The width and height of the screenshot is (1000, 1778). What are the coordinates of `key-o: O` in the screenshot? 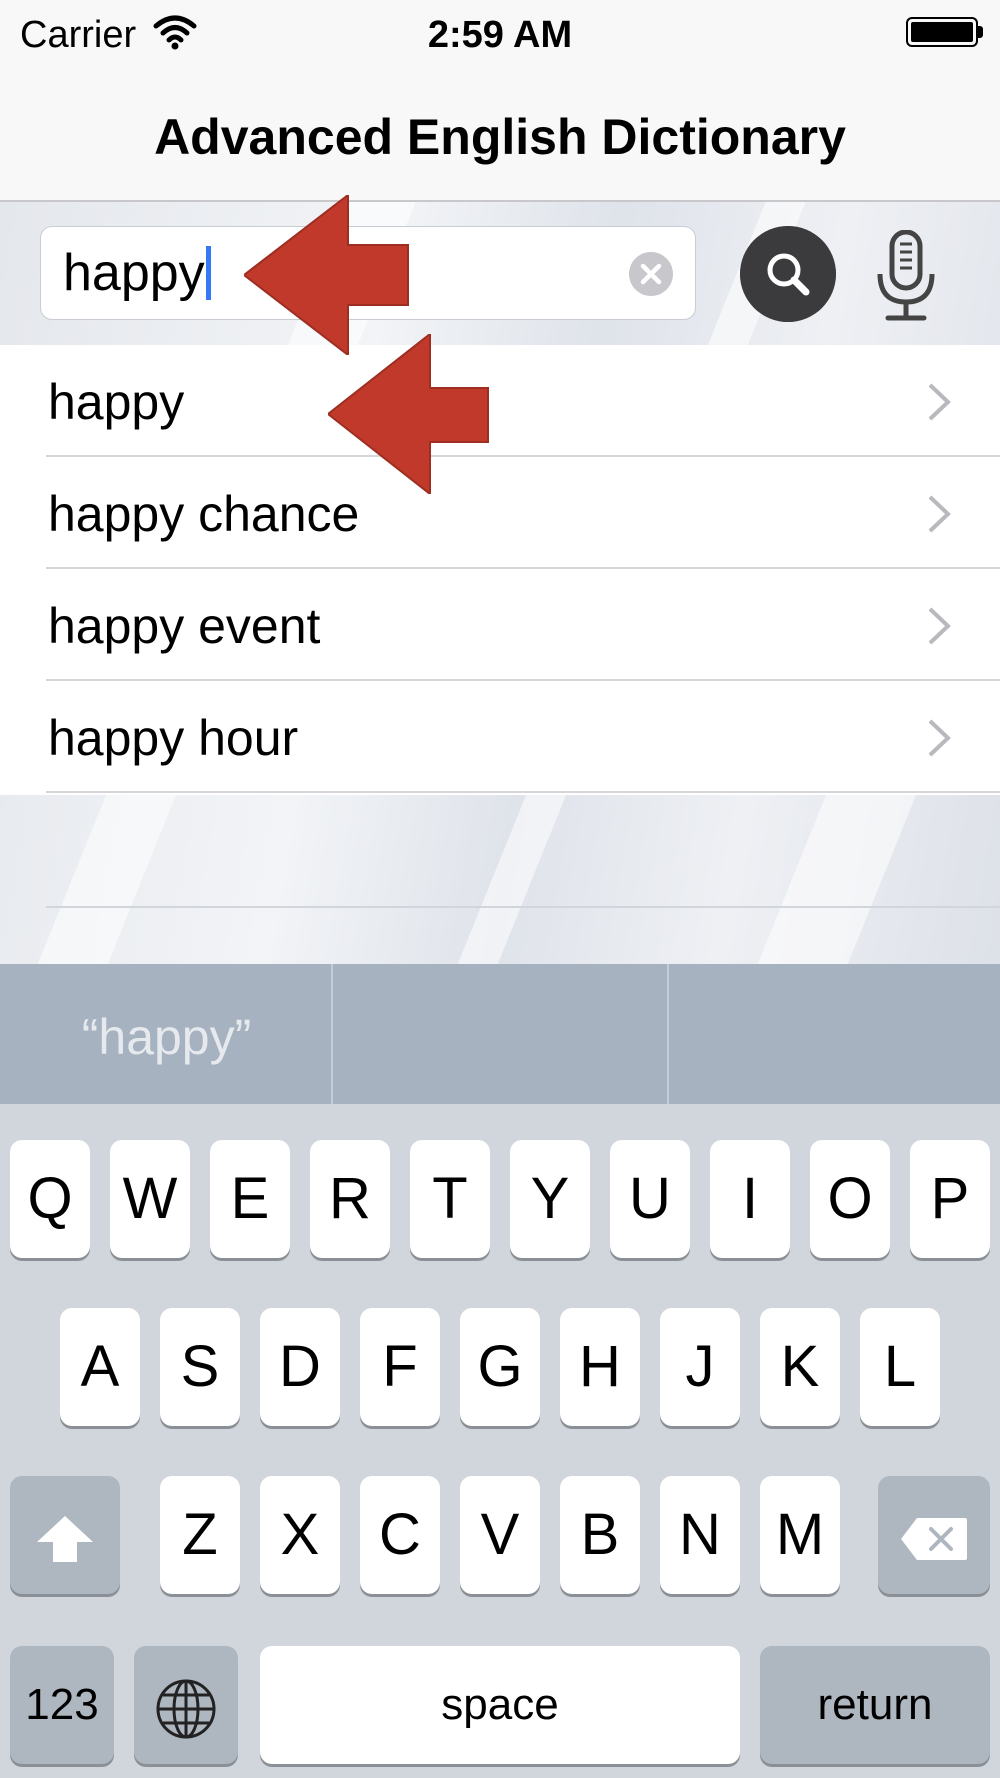 It's located at (850, 1199).